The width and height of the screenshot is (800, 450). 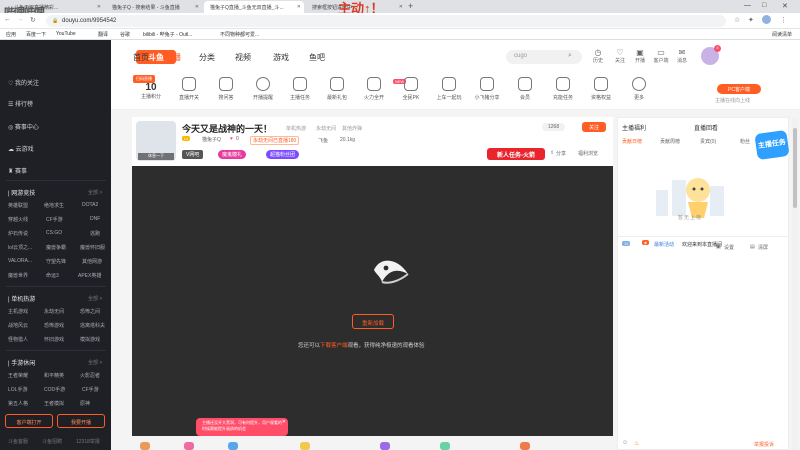 What do you see at coordinates (33, 20) in the screenshot?
I see `reload-icon: ↻` at bounding box center [33, 20].